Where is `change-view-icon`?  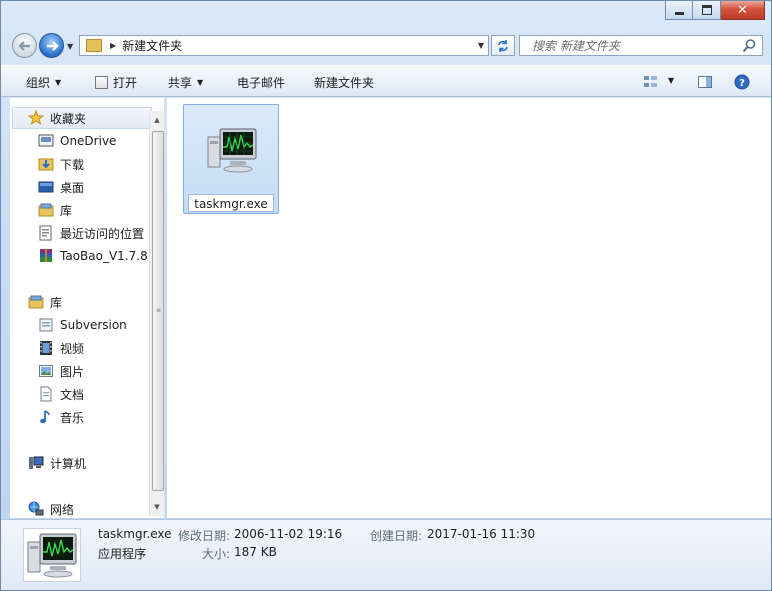
change-view-icon is located at coordinates (651, 82).